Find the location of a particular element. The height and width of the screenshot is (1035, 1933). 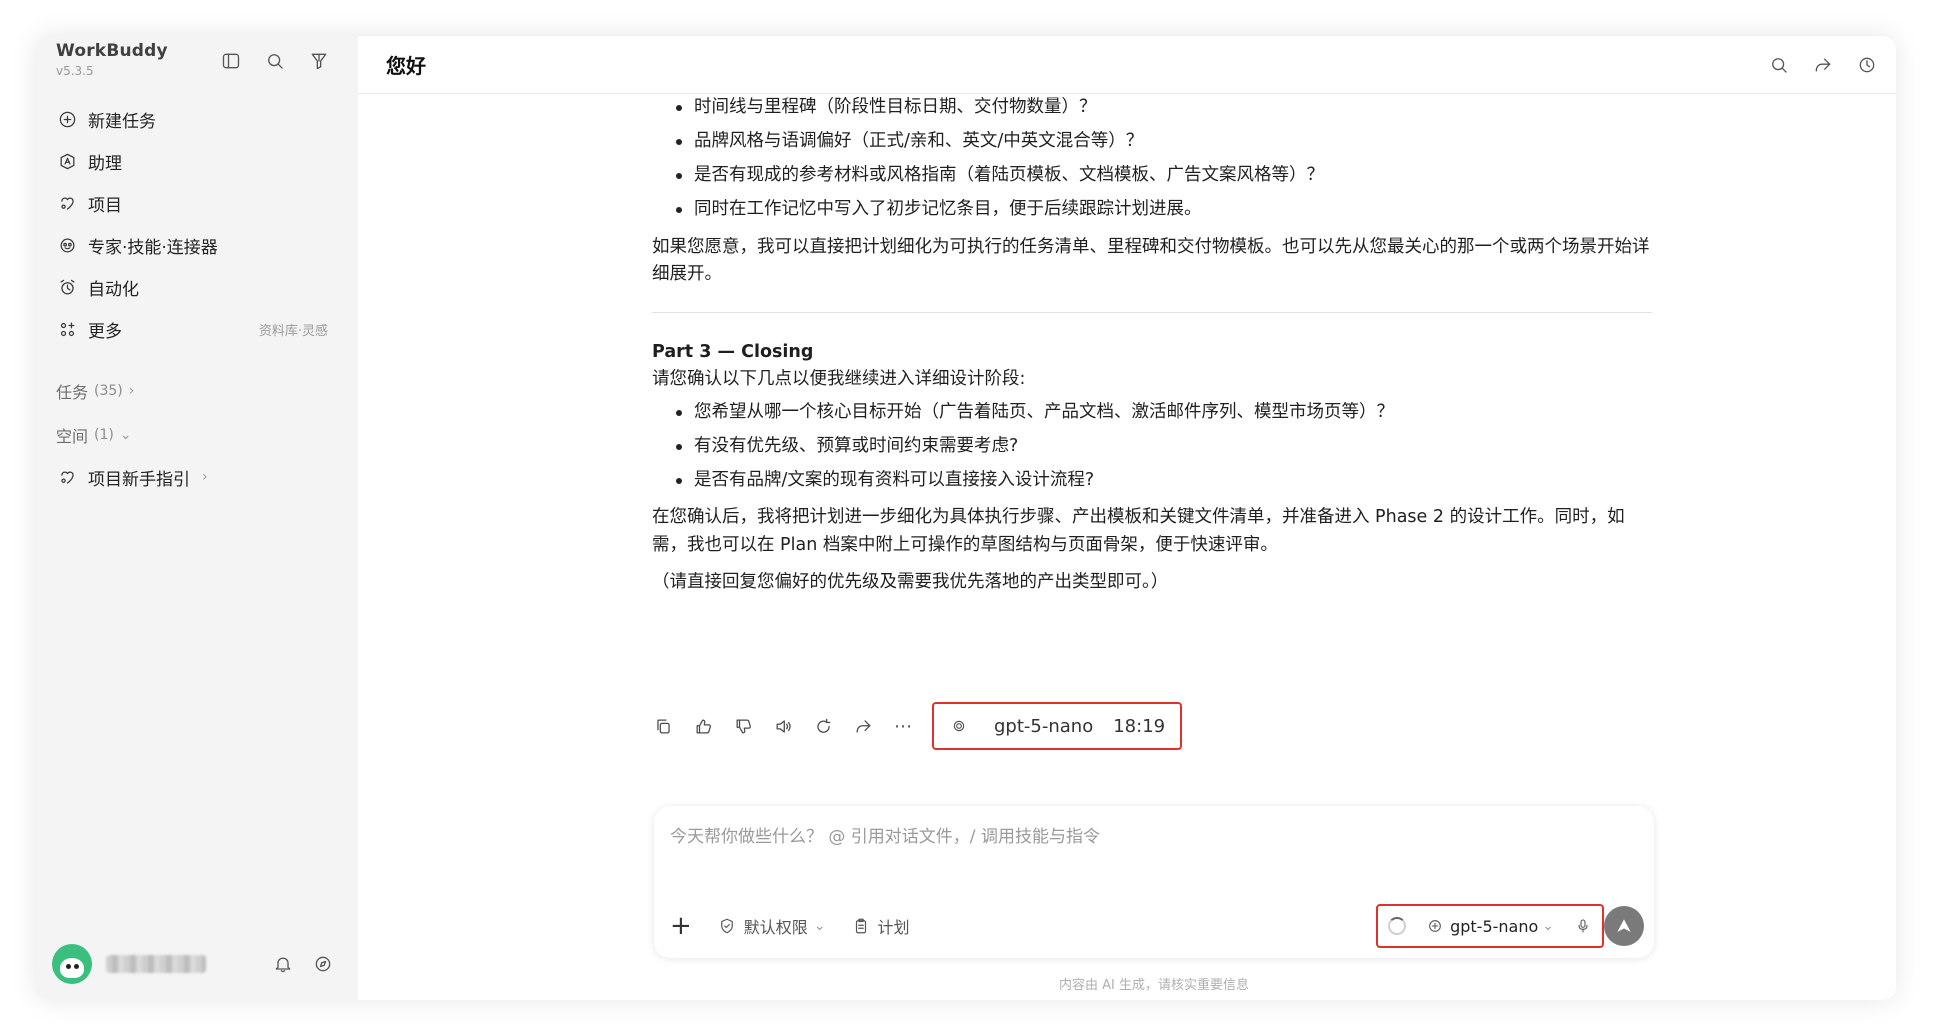

more-icon: ⋯ is located at coordinates (903, 726).